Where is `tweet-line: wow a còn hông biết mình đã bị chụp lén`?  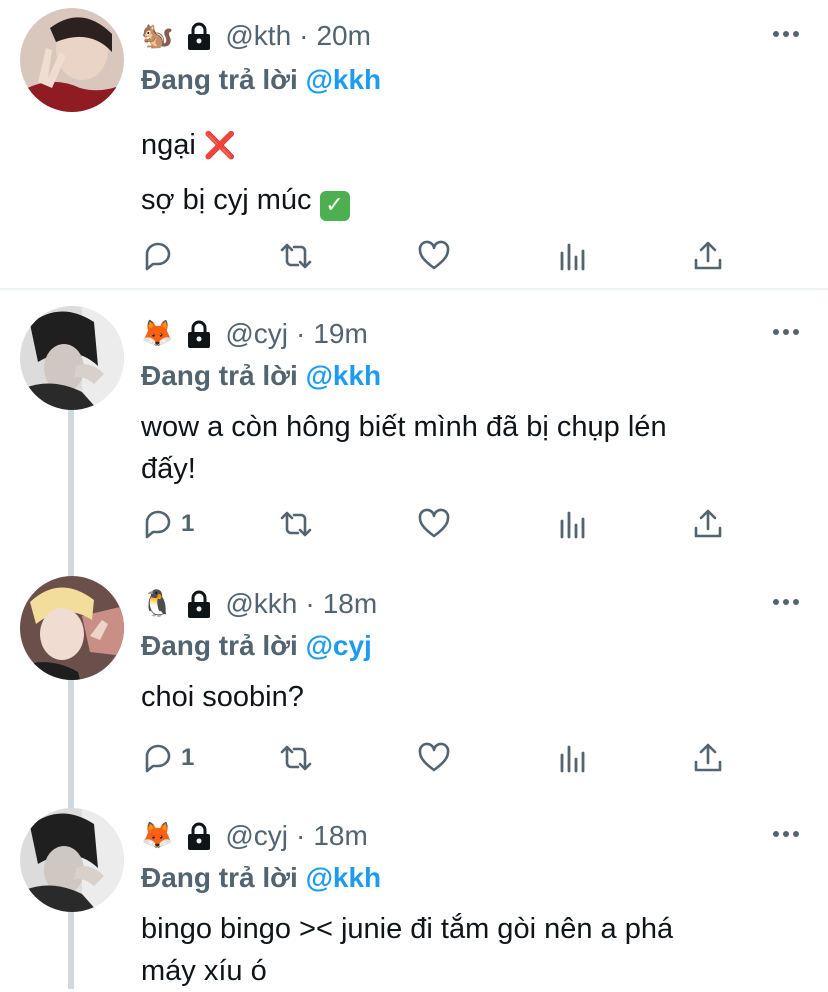
tweet-line: wow a còn hông biết mình đã bị chụp lén is located at coordinates (404, 427).